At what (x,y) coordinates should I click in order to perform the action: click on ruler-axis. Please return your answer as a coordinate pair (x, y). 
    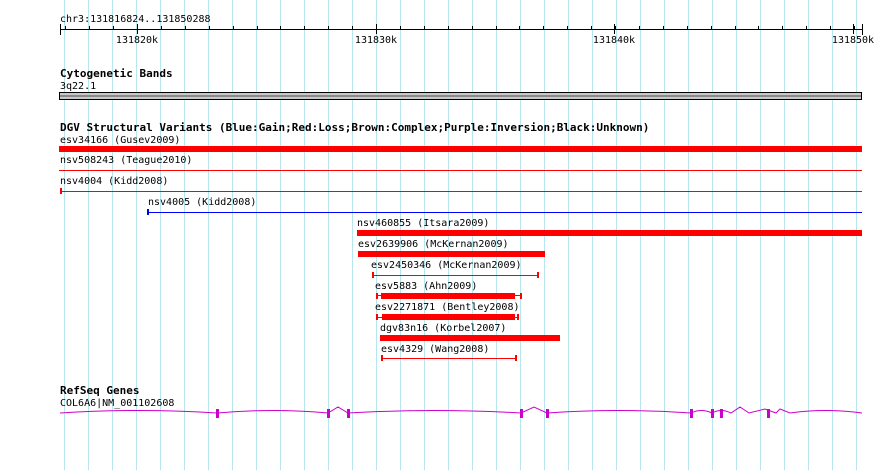
    Looking at the image, I should click on (461, 29).